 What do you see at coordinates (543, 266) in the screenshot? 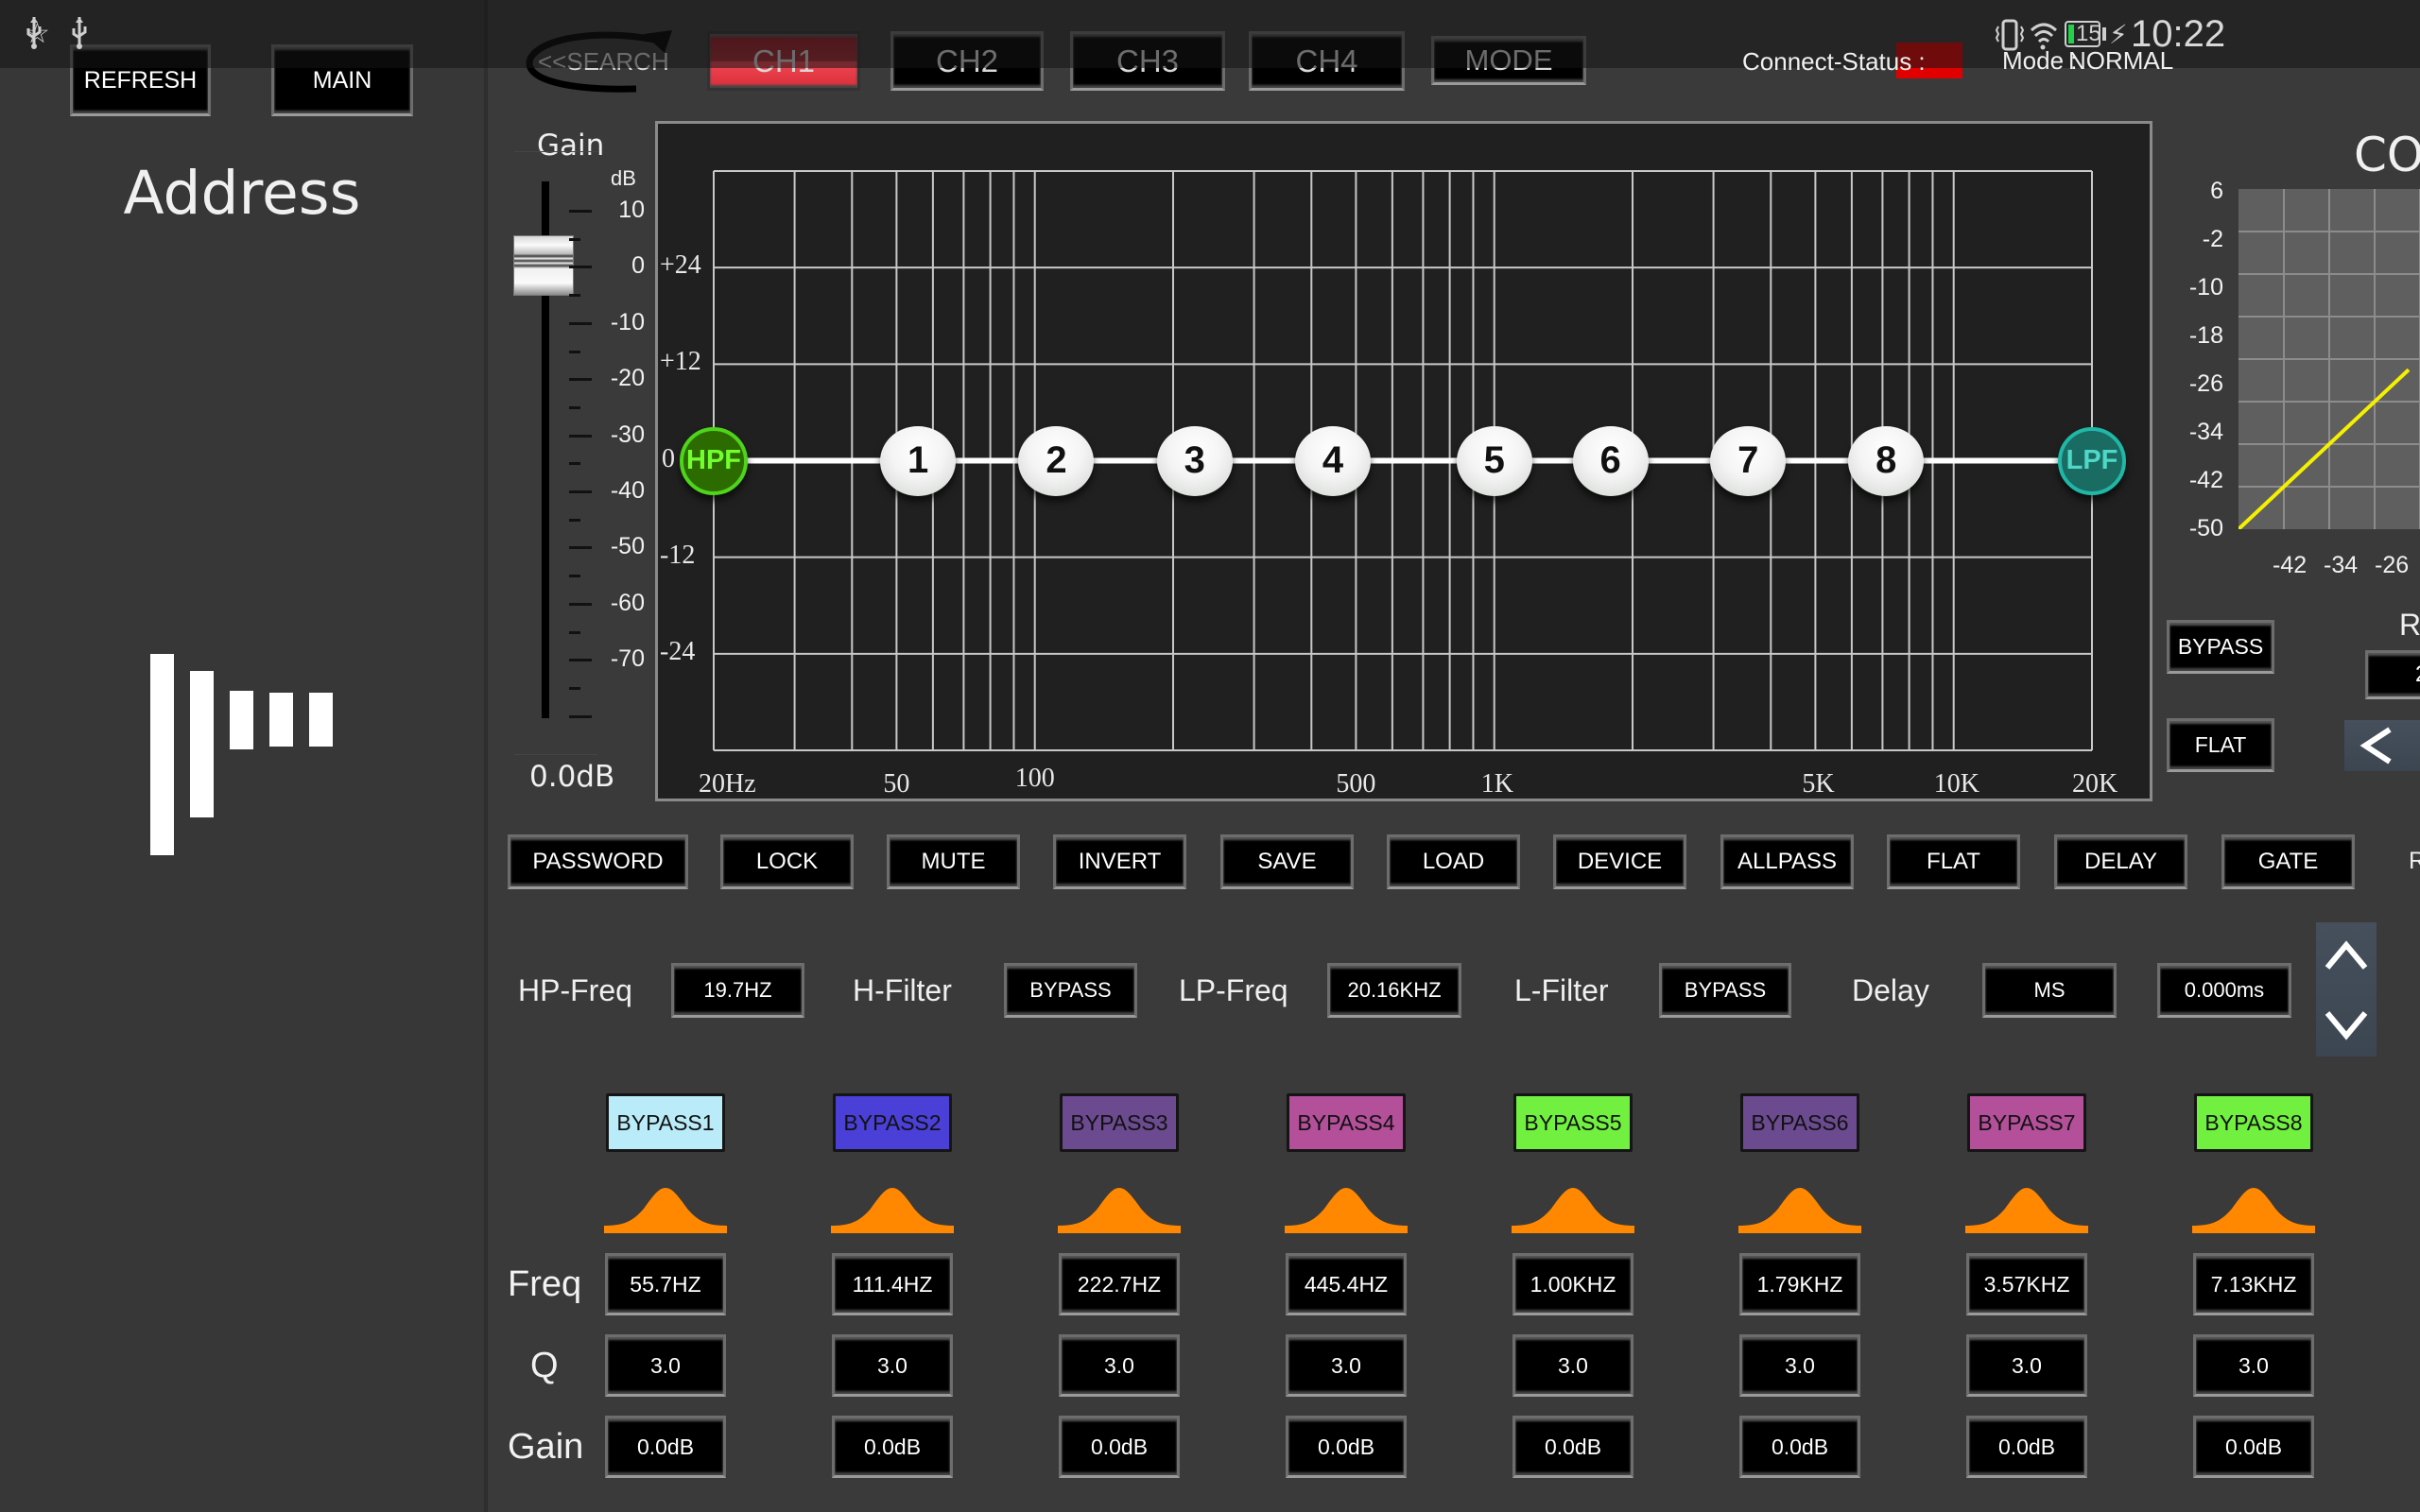
I see `gain-slider-knob` at bounding box center [543, 266].